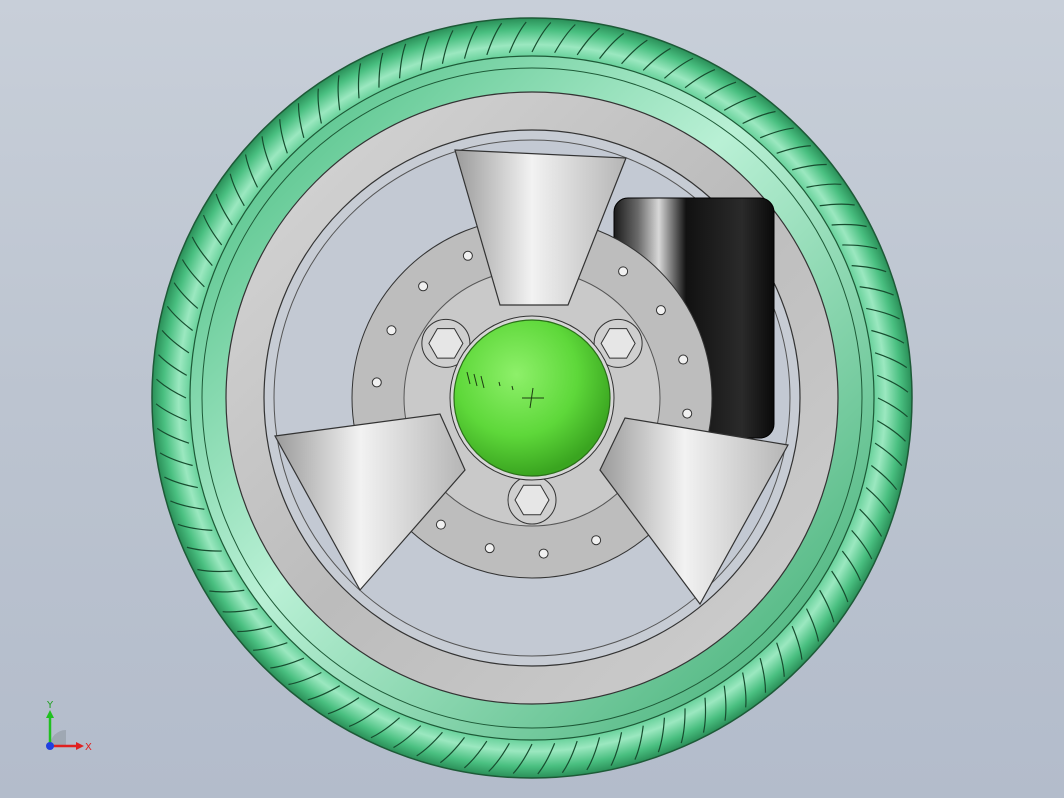 The image size is (1064, 798). What do you see at coordinates (50, 746) in the screenshot?
I see `z-axis-dot` at bounding box center [50, 746].